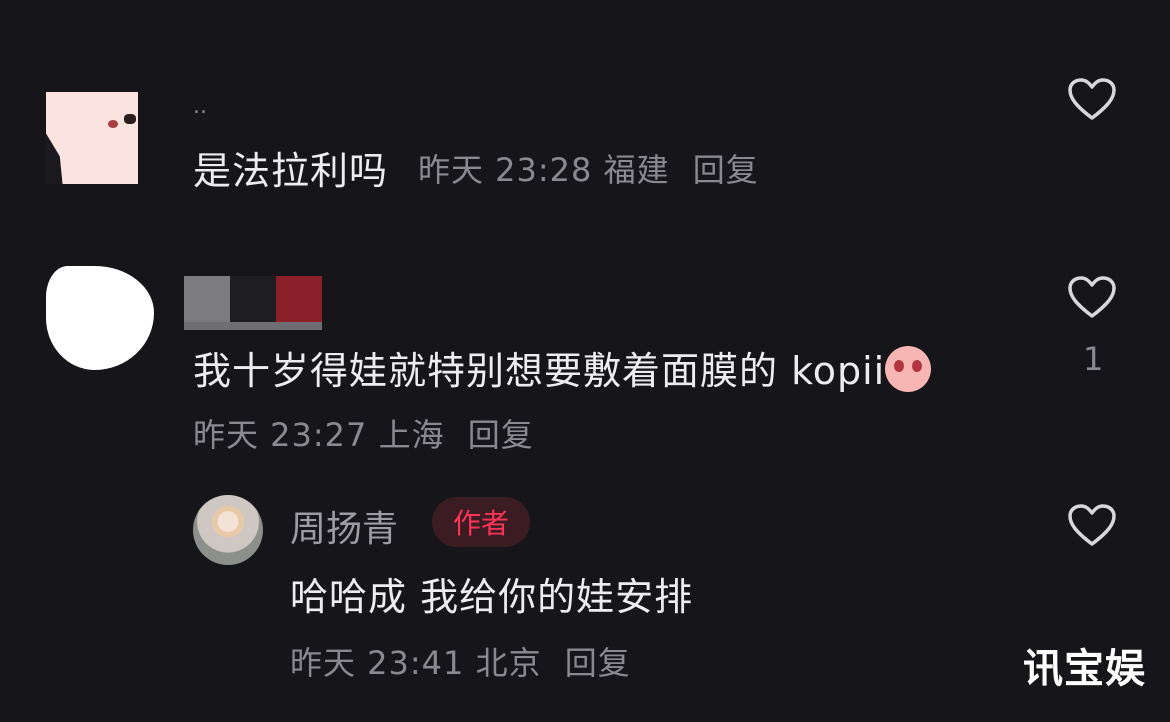 This screenshot has width=1170, height=722. I want to click on reply-text: 哈哈成 我给你的娃安排, so click(492, 597).